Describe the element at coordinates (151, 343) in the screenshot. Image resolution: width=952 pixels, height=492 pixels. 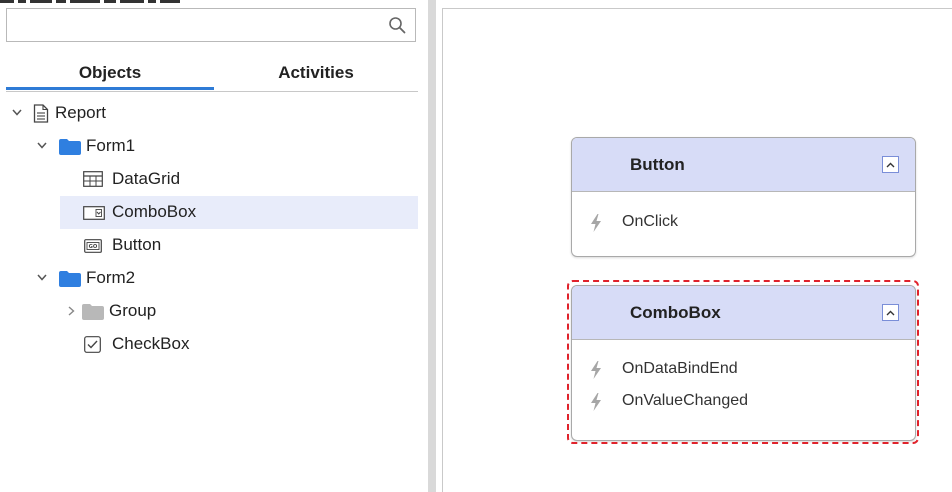
I see `tree-item-label: CheckBox` at that location.